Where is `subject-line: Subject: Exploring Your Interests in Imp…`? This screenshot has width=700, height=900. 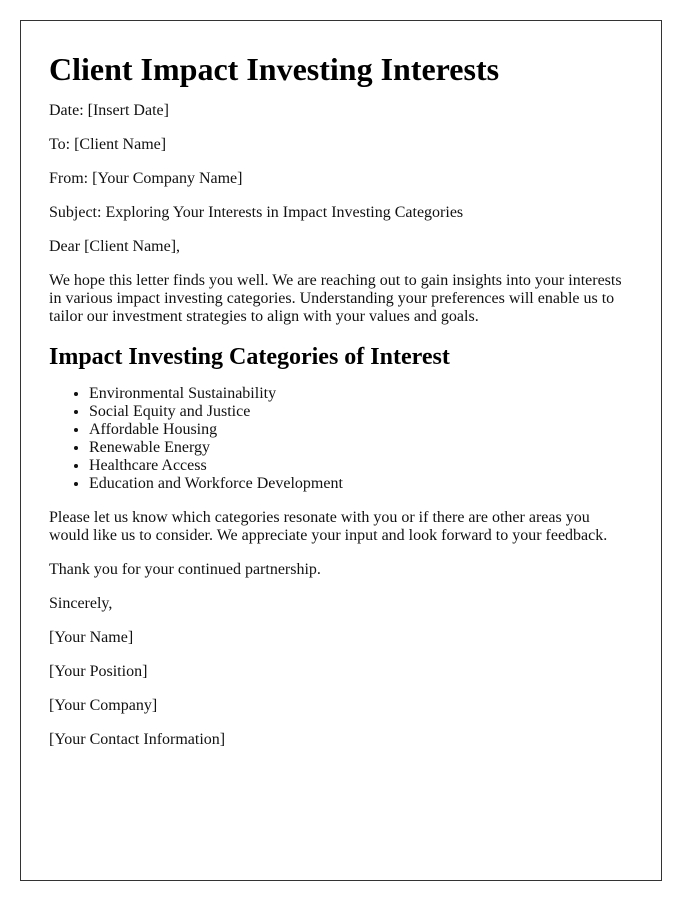
subject-line: Subject: Exploring Your Interests in Imp… is located at coordinates (256, 212).